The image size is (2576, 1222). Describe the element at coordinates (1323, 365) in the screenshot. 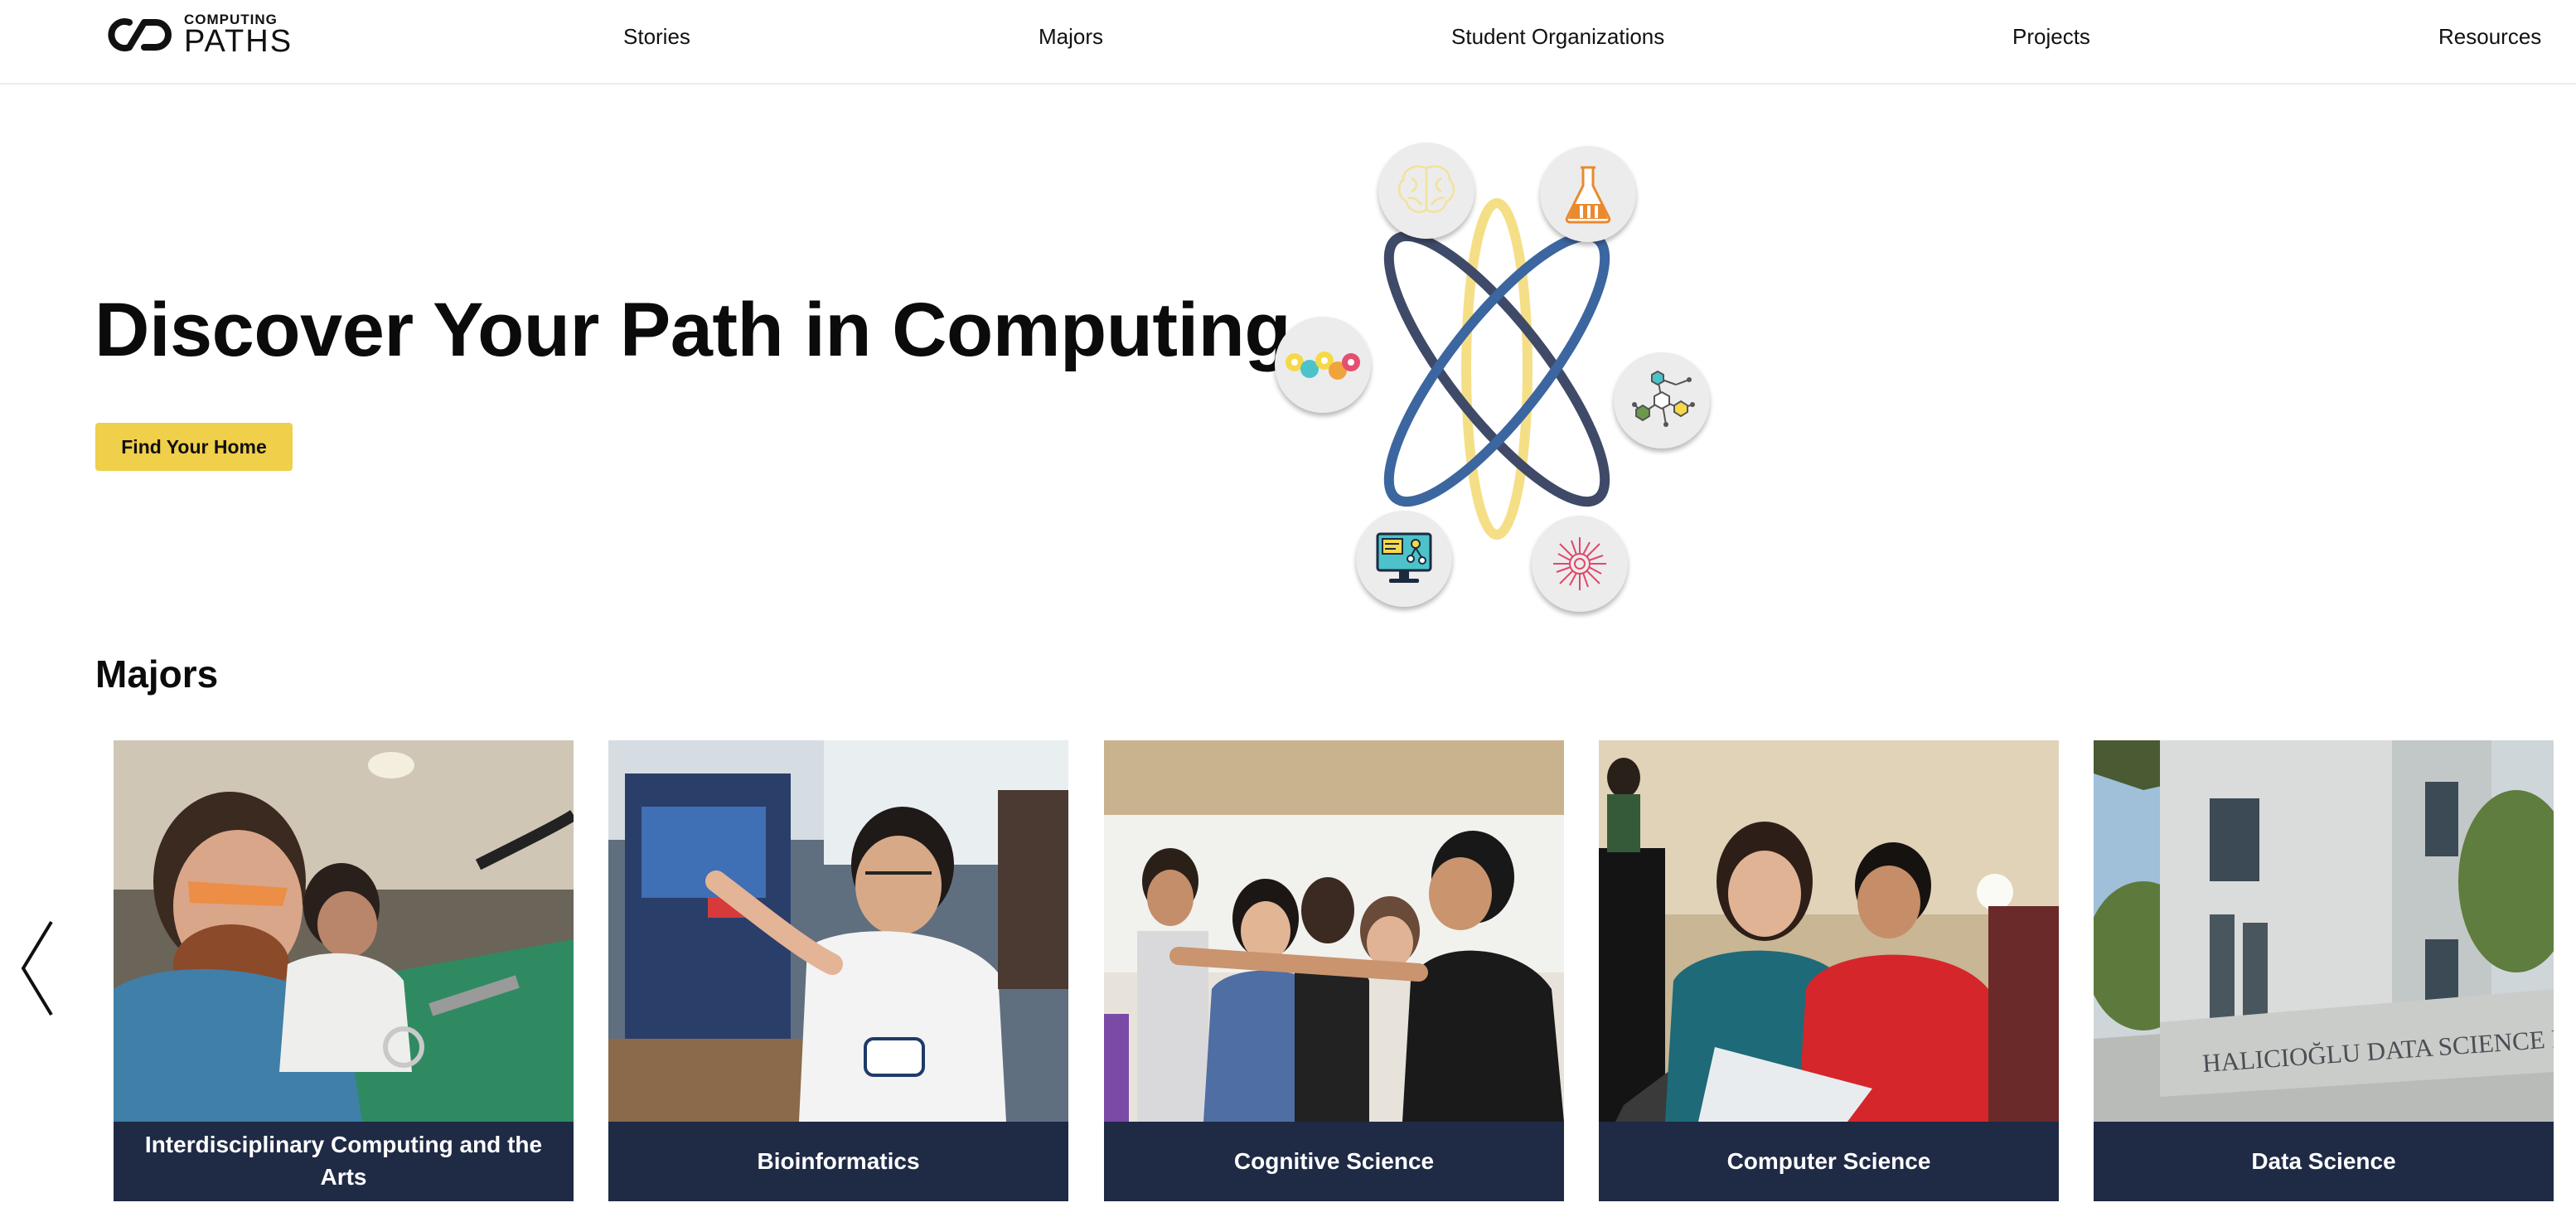

I see `chat-bubbles-icon` at that location.